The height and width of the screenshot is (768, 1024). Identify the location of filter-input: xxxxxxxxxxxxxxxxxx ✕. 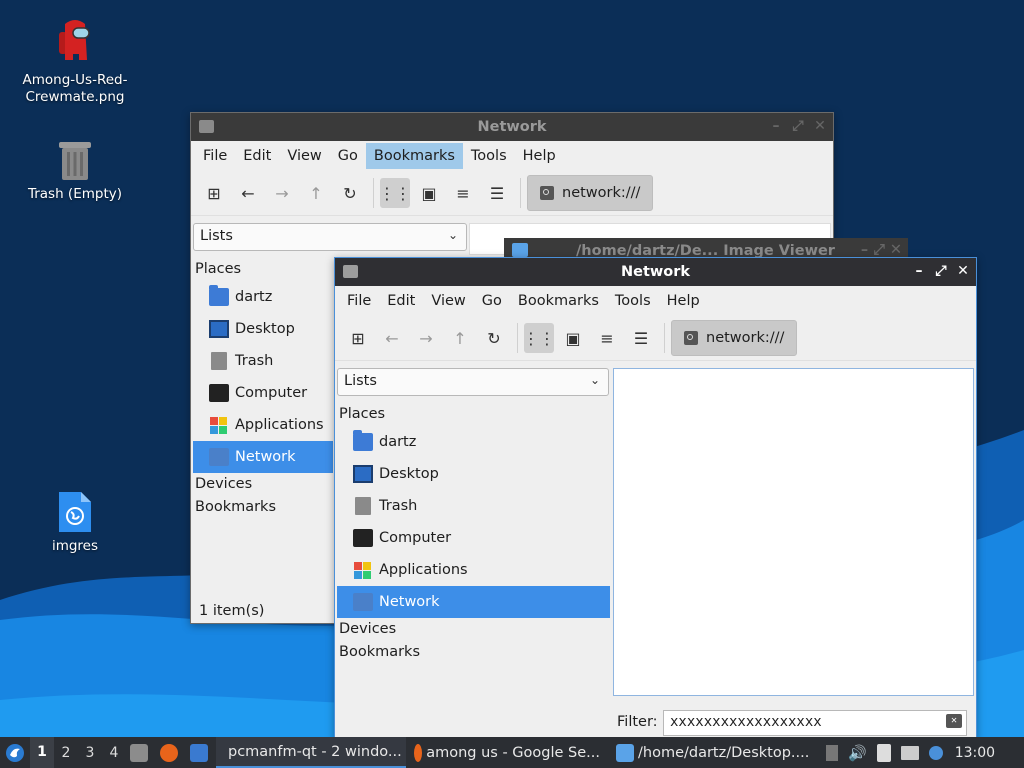
(815, 723).